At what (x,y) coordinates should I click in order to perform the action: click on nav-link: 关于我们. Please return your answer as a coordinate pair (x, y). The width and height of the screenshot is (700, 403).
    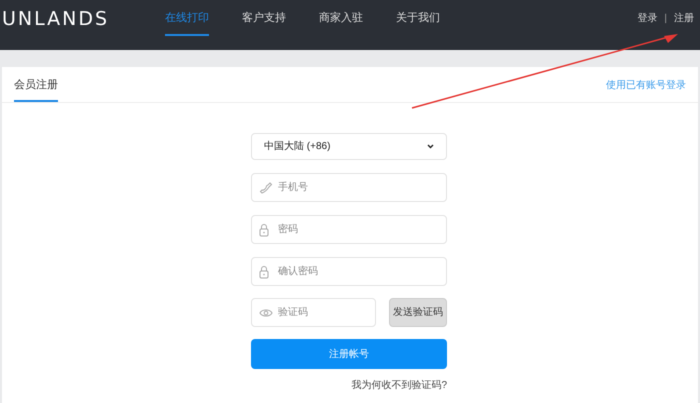
    Looking at the image, I should click on (418, 23).